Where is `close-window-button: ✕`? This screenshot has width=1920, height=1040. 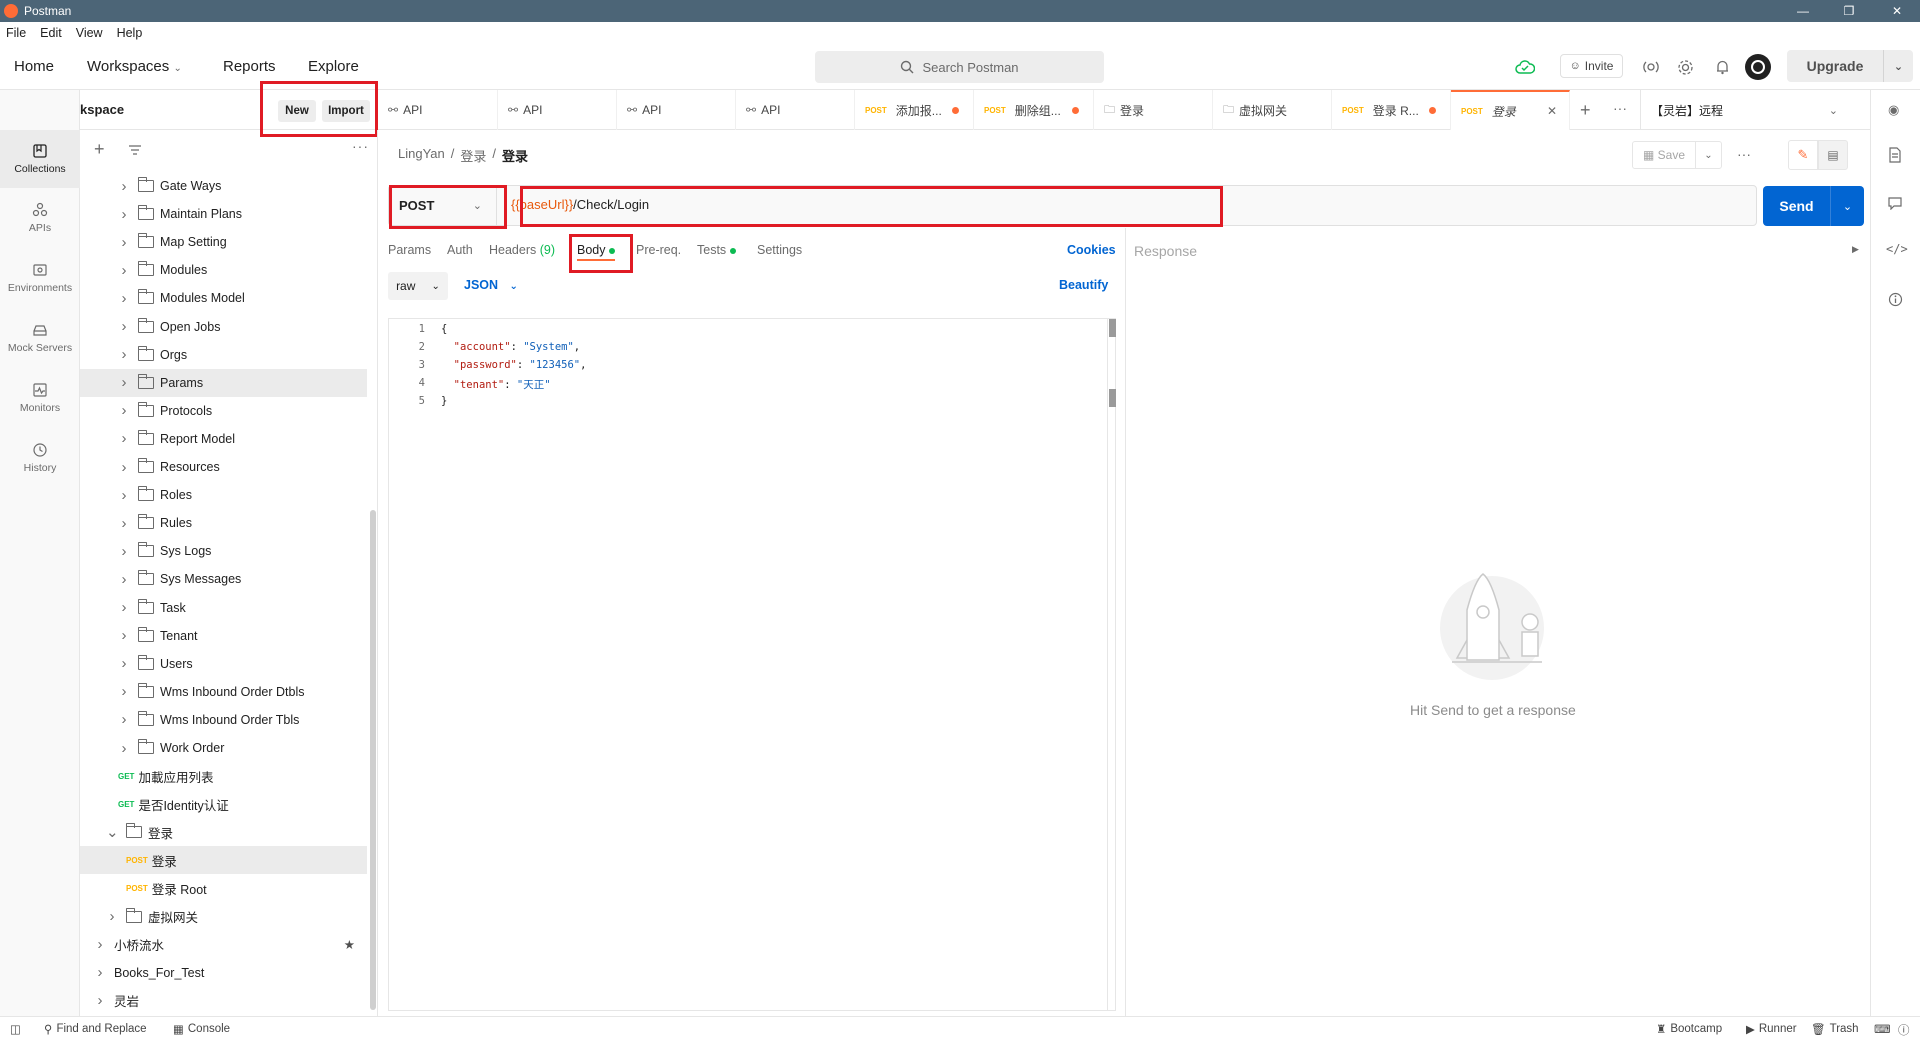
close-window-button: ✕ is located at coordinates (1897, 11).